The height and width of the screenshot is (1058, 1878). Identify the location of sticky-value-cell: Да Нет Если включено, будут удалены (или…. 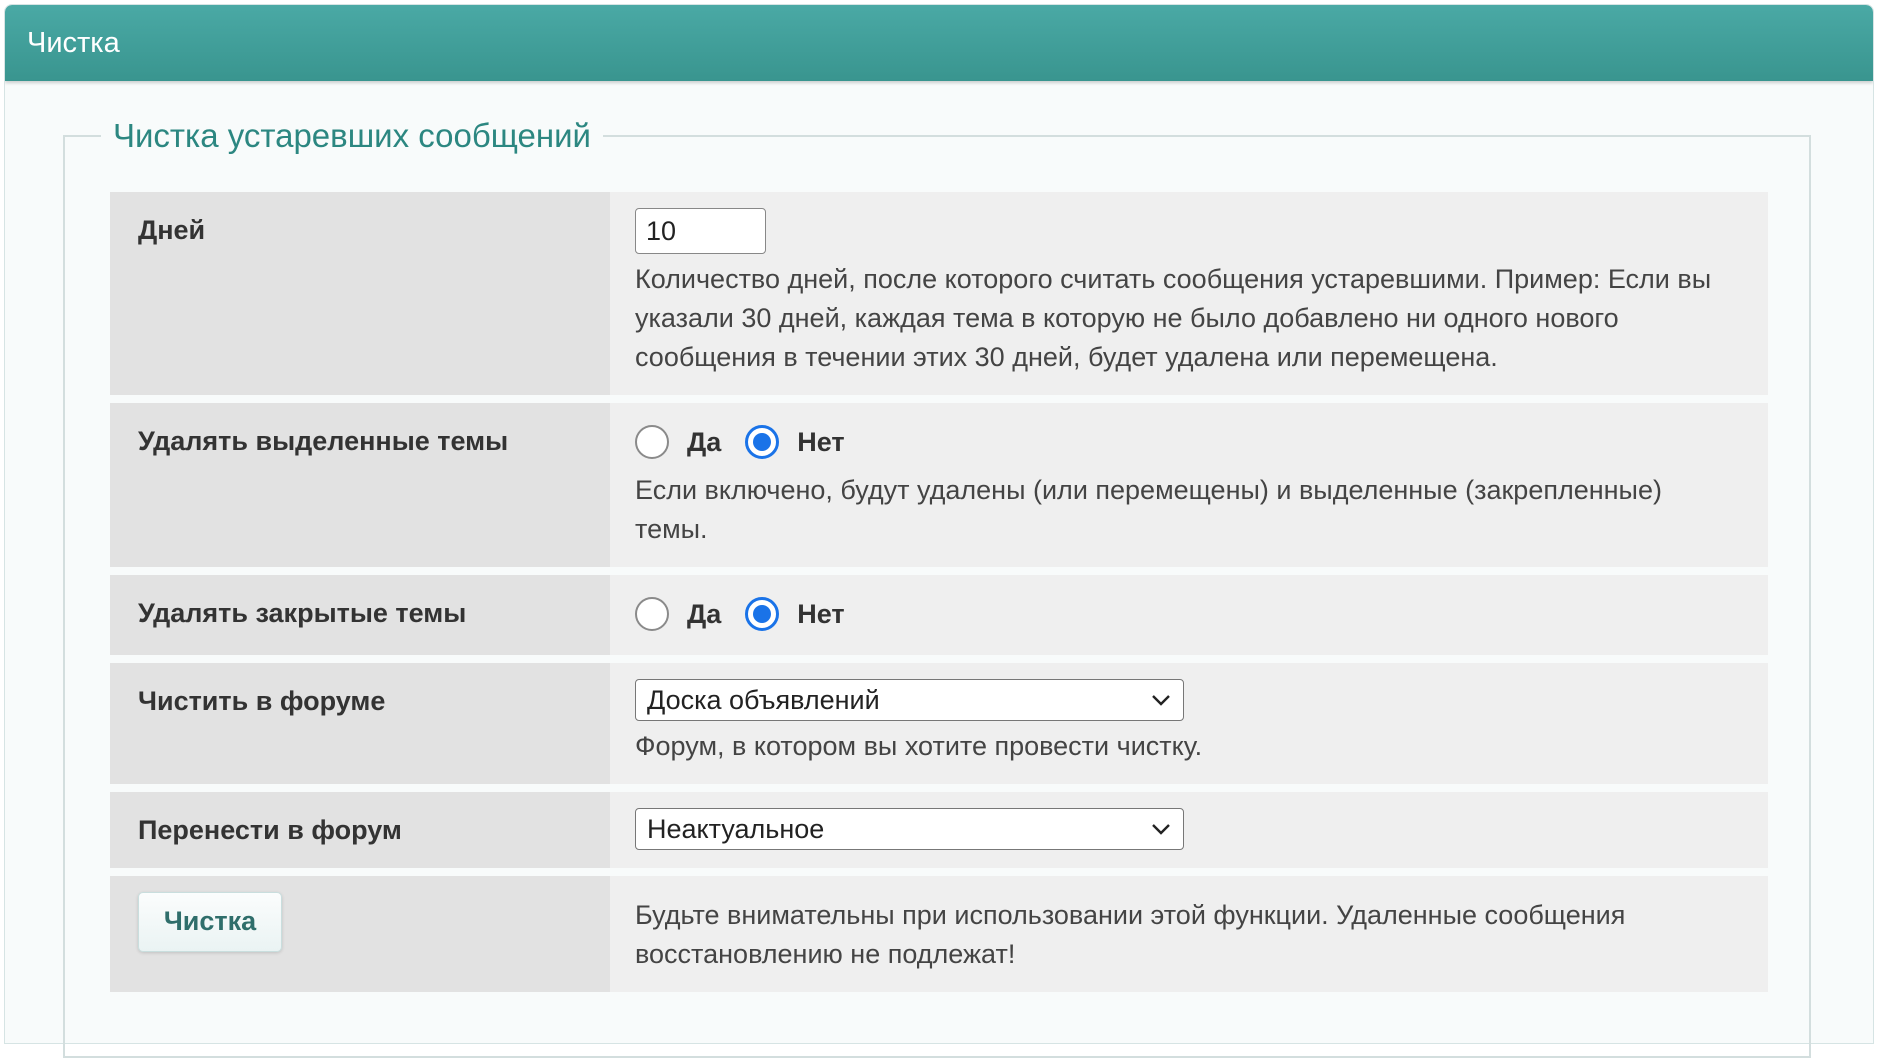
(1189, 485).